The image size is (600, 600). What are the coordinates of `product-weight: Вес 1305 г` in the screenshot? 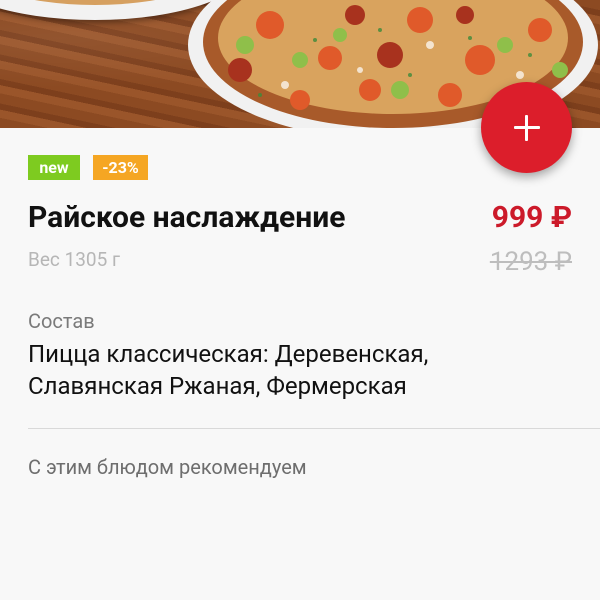 It's located at (74, 259).